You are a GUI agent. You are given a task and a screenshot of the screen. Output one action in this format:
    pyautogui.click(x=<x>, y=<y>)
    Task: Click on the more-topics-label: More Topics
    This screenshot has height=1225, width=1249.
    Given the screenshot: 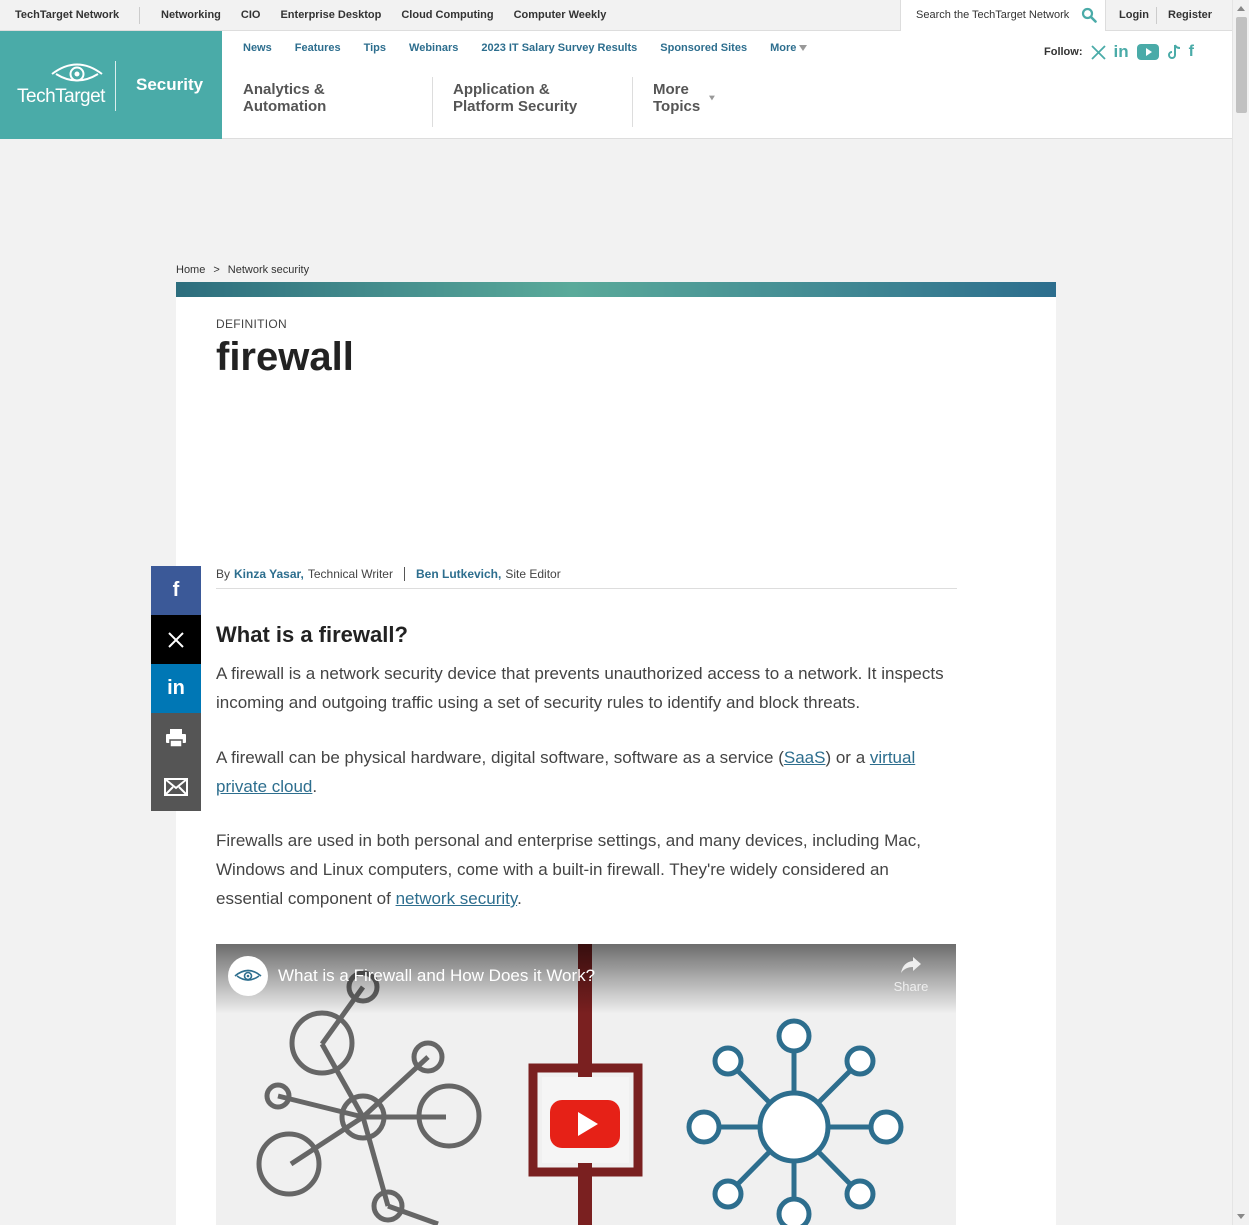 What is the action you would take?
    pyautogui.click(x=677, y=98)
    